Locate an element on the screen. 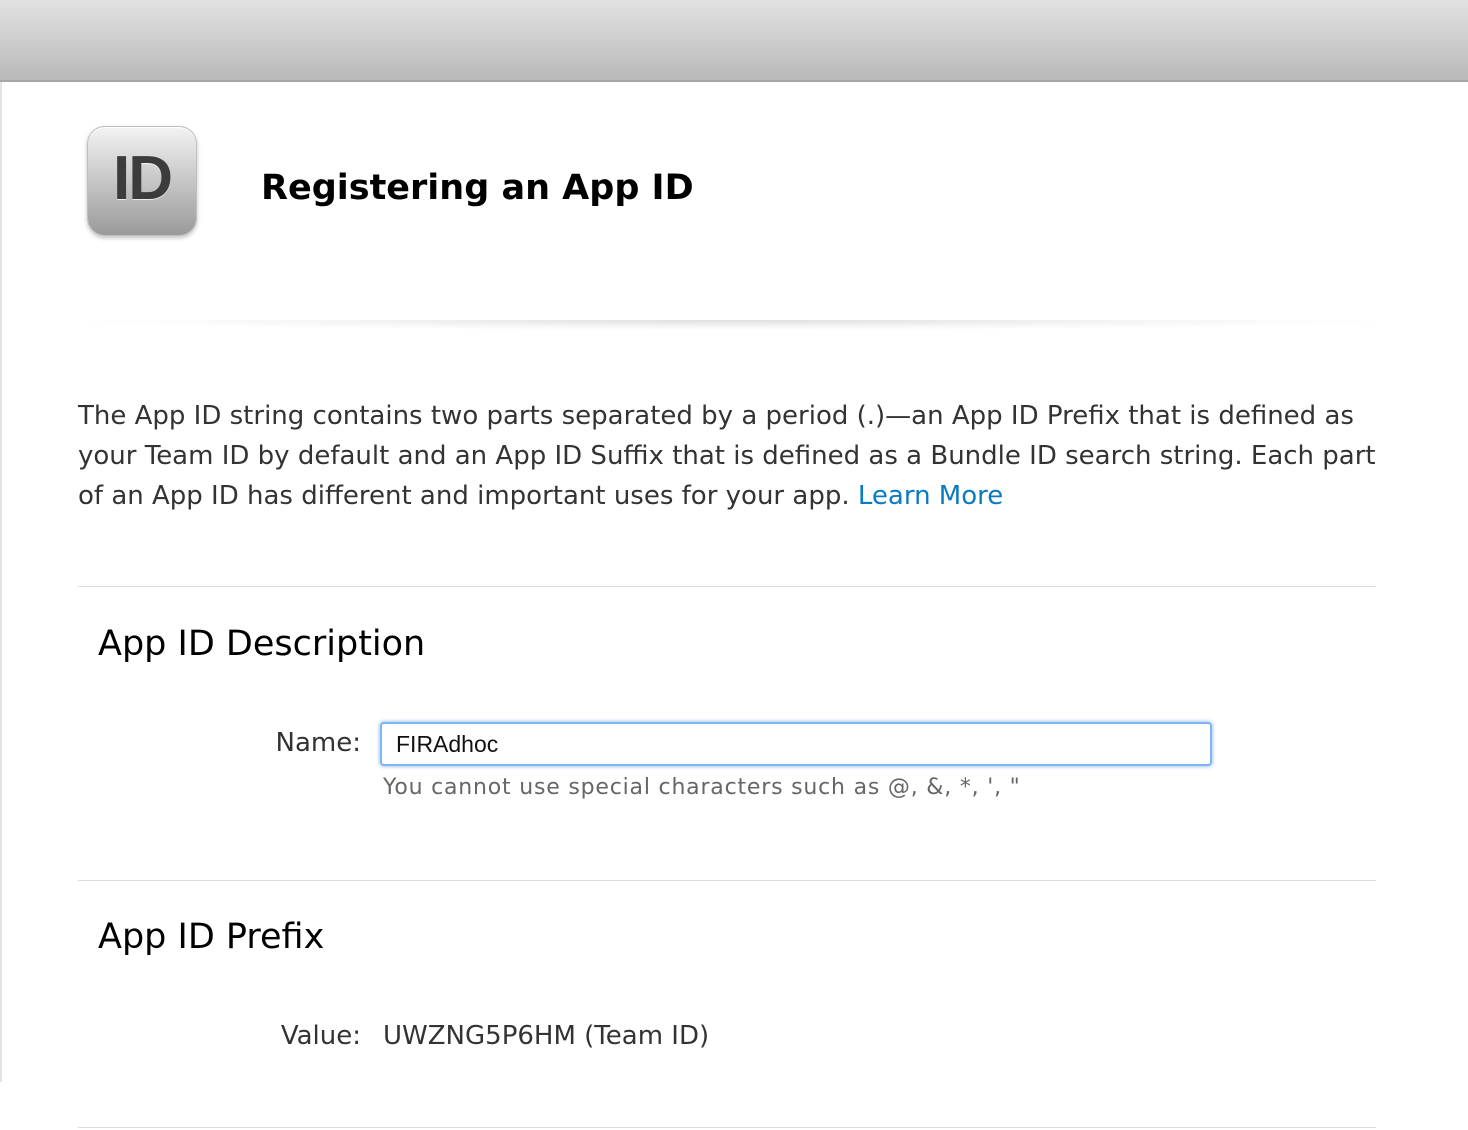 This screenshot has width=1468, height=1130. page-title: Registering an App ID is located at coordinates (477, 188).